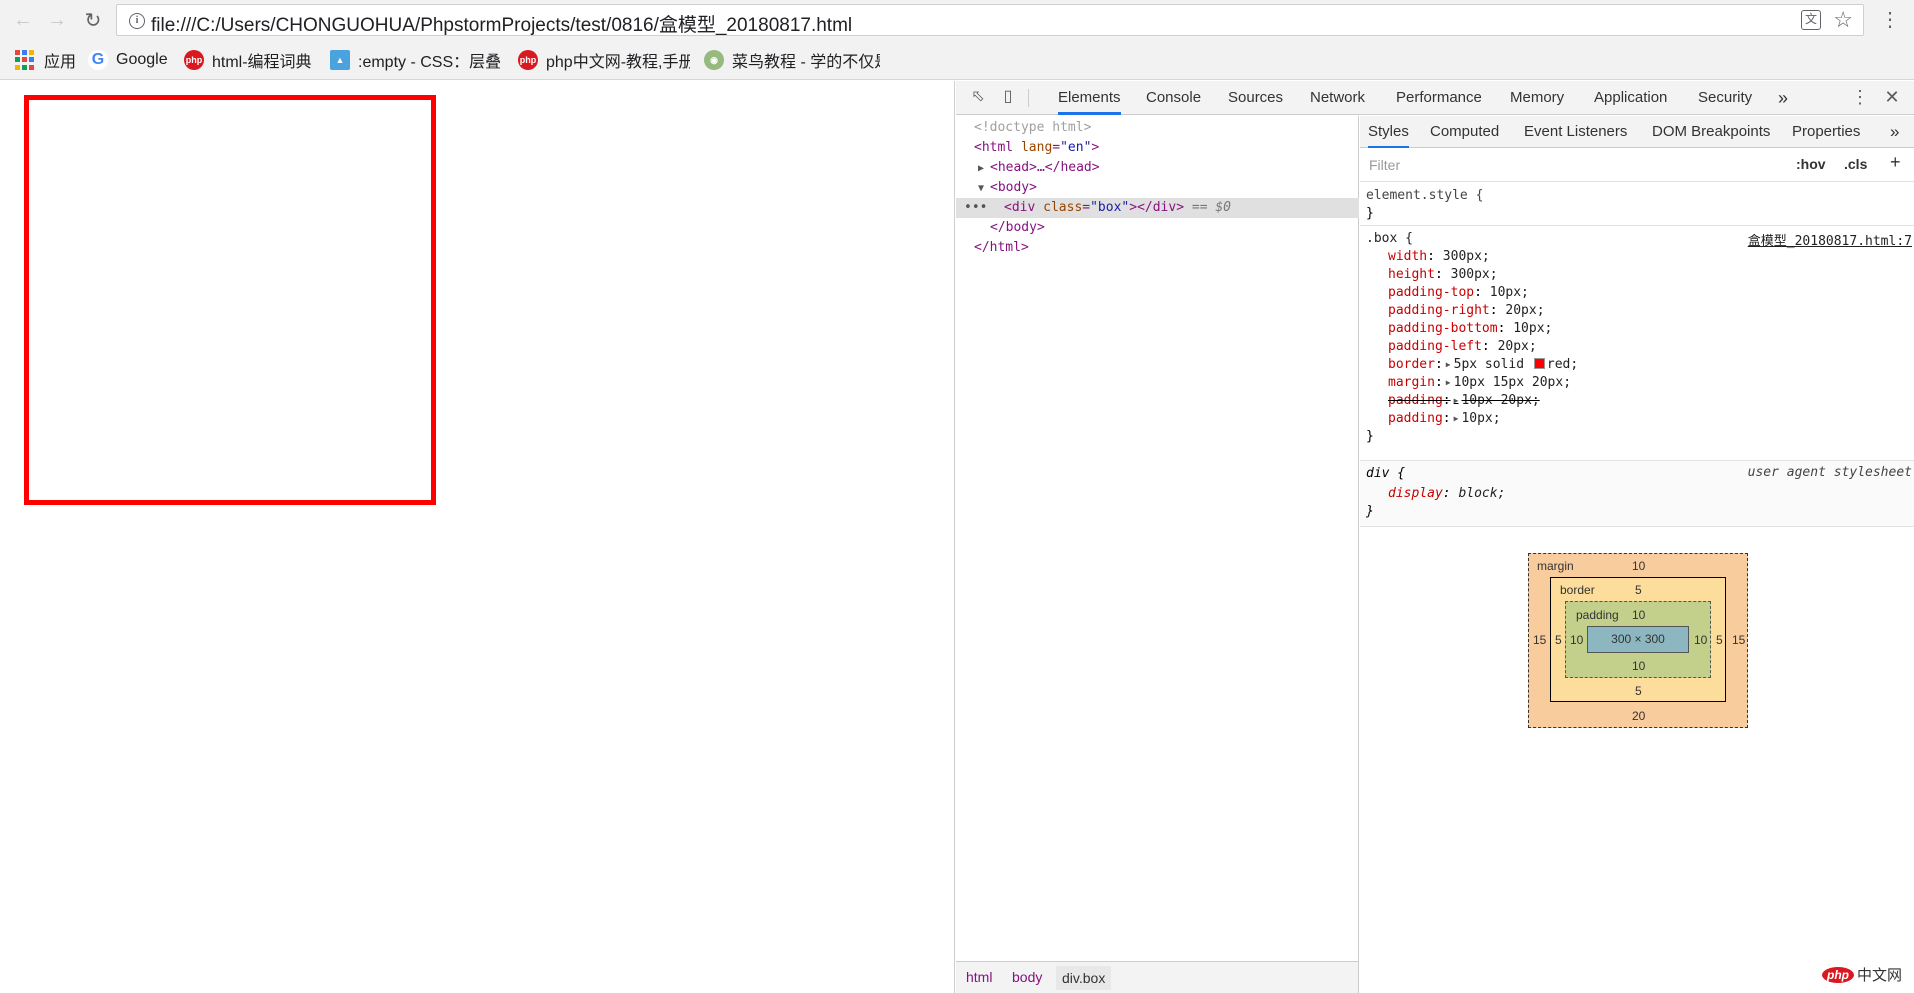 The image size is (1914, 993). I want to click on padding-left-value: 10, so click(1576, 640).